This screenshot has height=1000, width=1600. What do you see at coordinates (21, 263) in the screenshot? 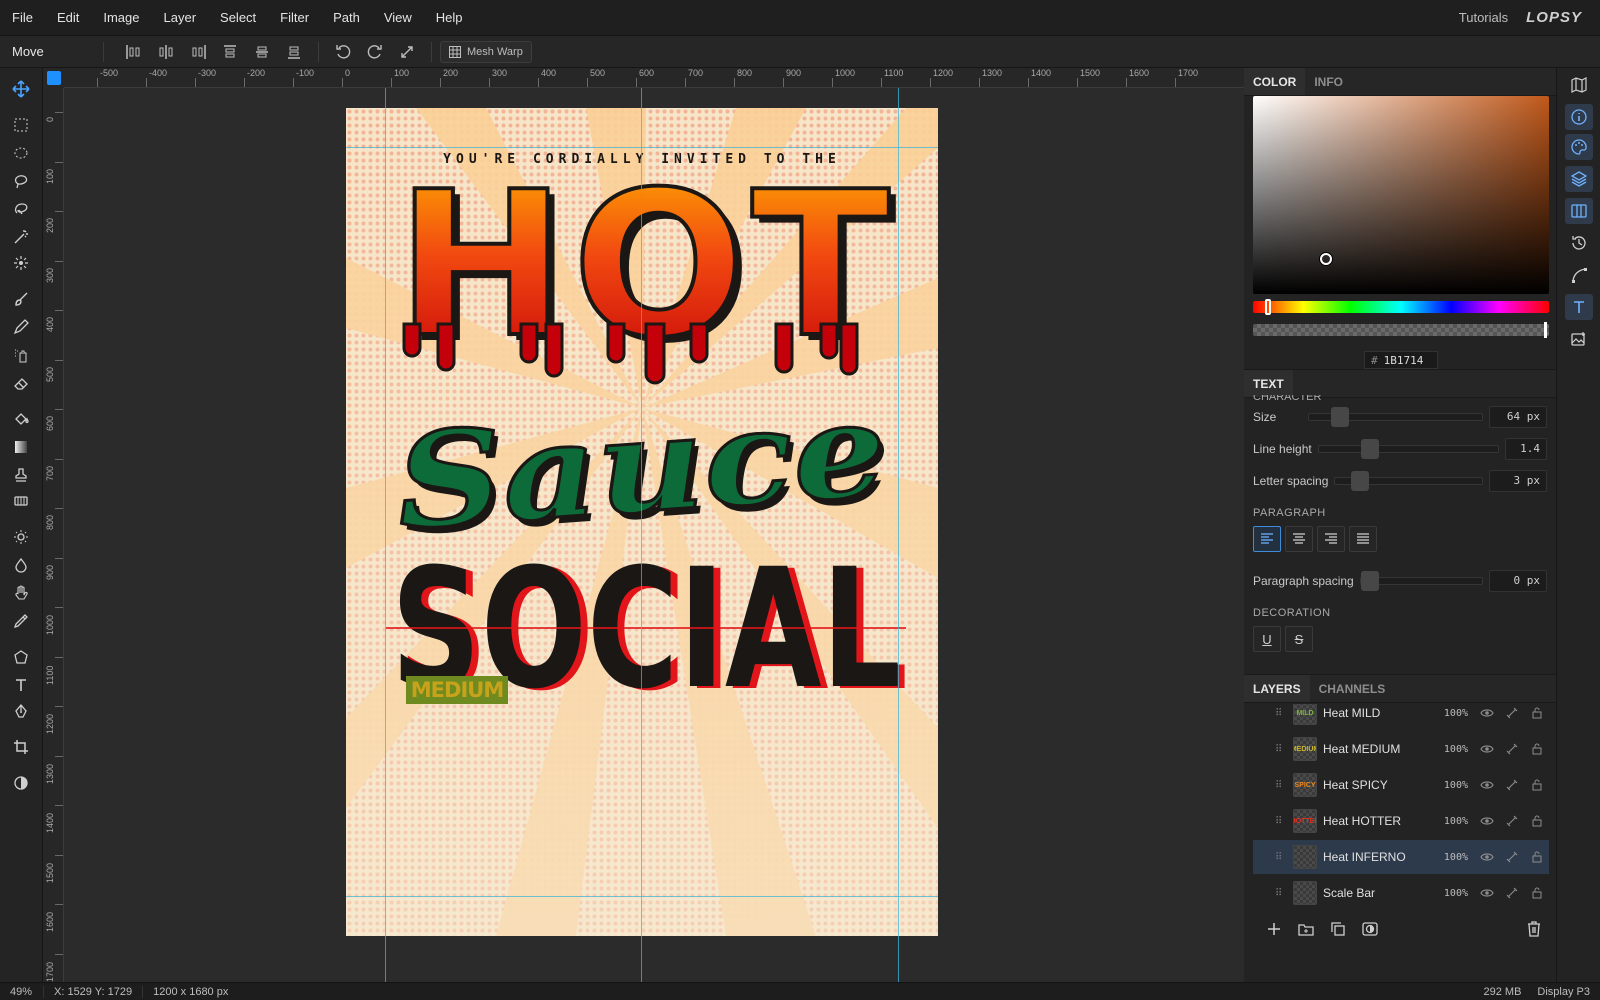
I see `quick-select-icon` at bounding box center [21, 263].